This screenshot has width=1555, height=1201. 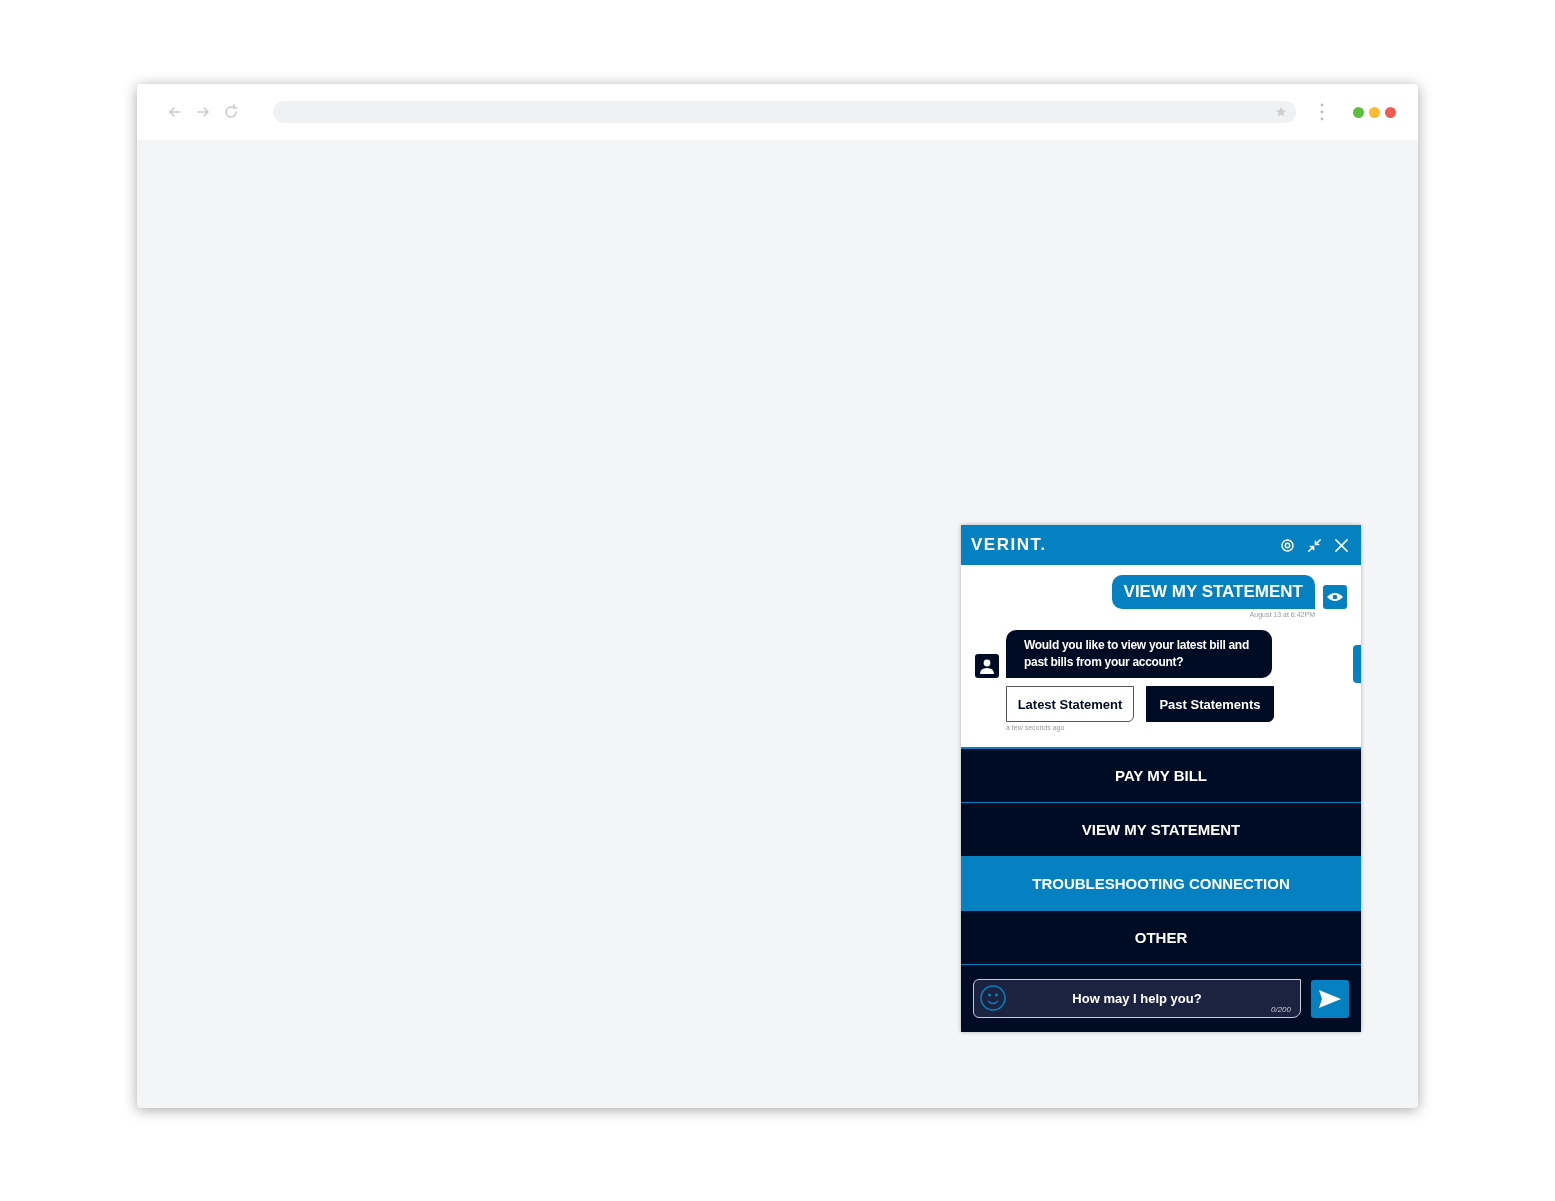 I want to click on settings-icon, so click(x=1287, y=545).